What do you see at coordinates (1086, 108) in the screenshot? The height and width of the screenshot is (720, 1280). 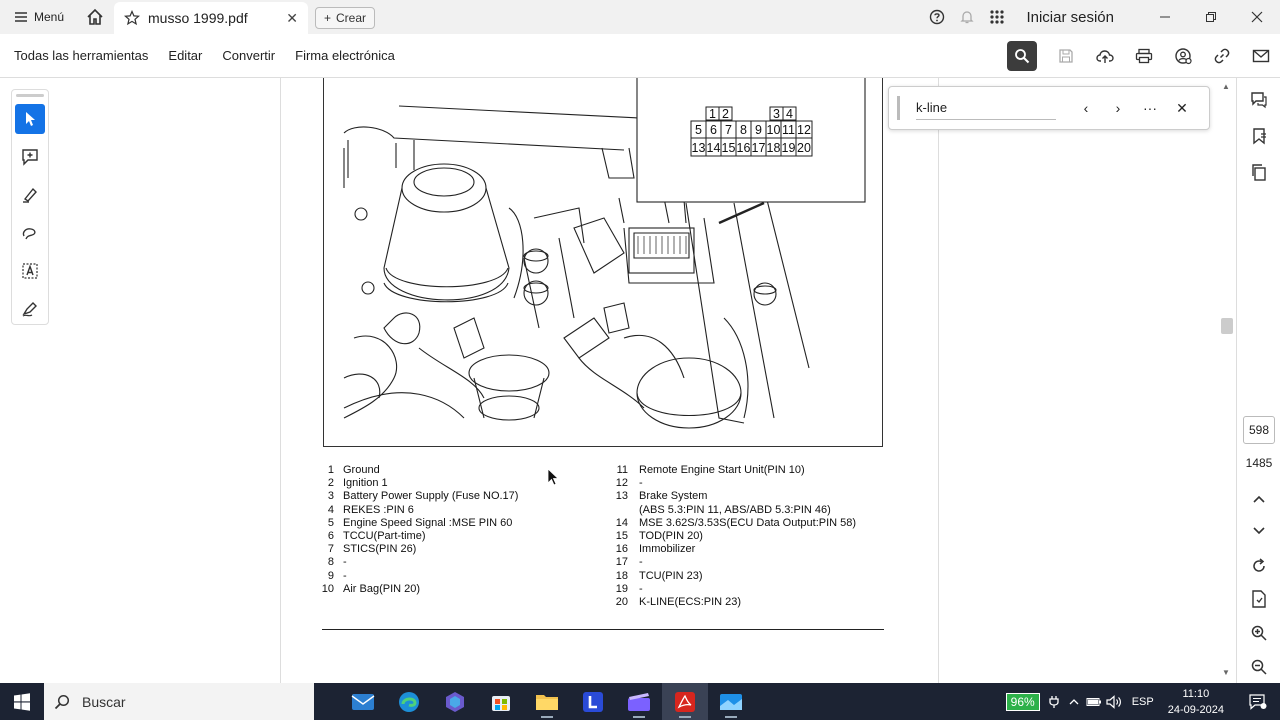 I see `find-previous-icon: ‹` at bounding box center [1086, 108].